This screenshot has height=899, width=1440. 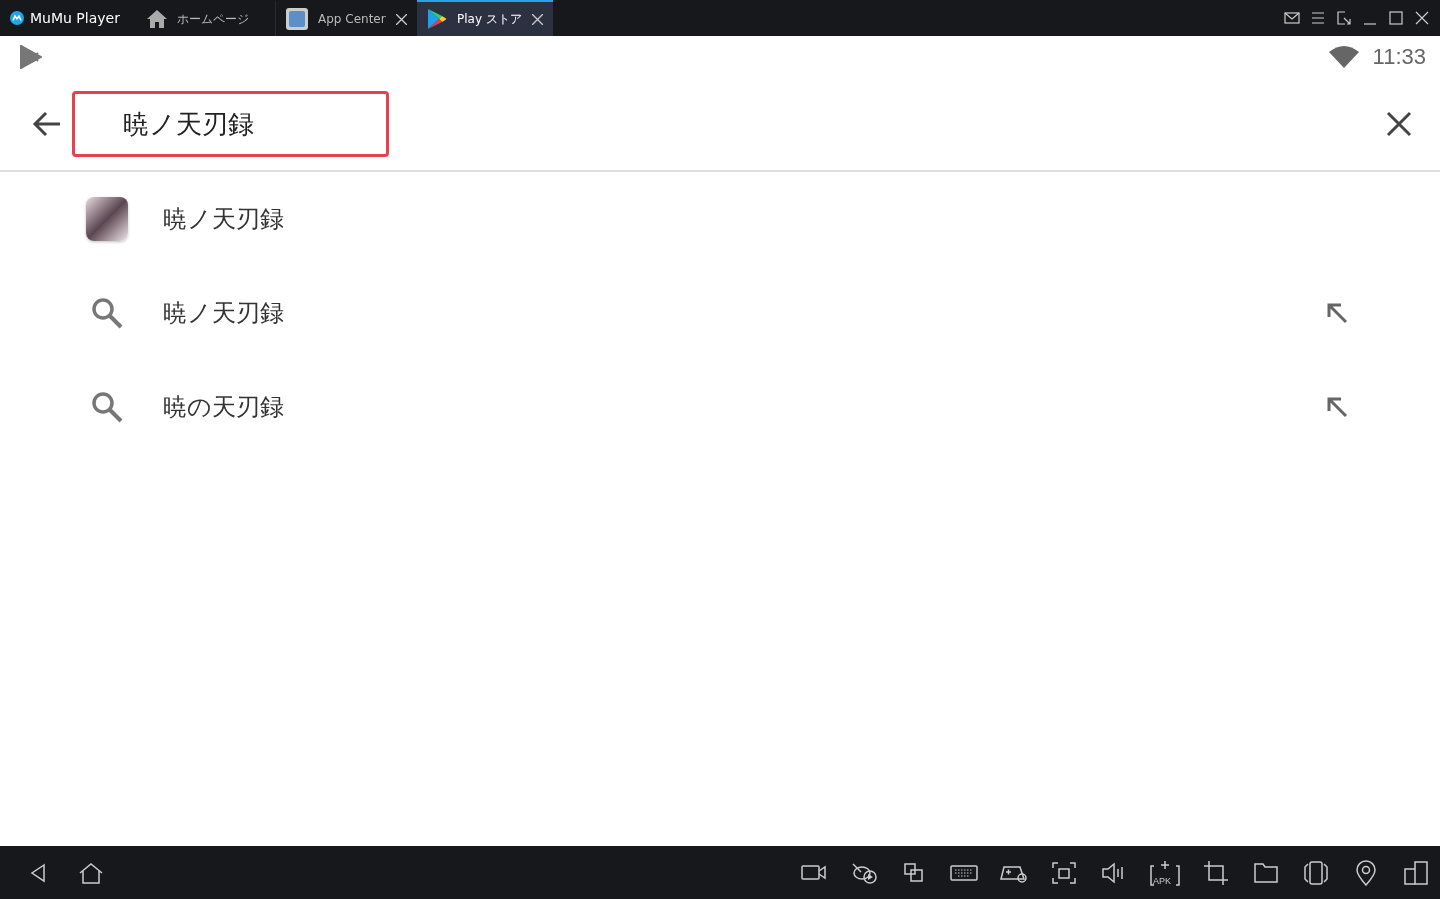 What do you see at coordinates (38, 872) in the screenshot?
I see `back-icon` at bounding box center [38, 872].